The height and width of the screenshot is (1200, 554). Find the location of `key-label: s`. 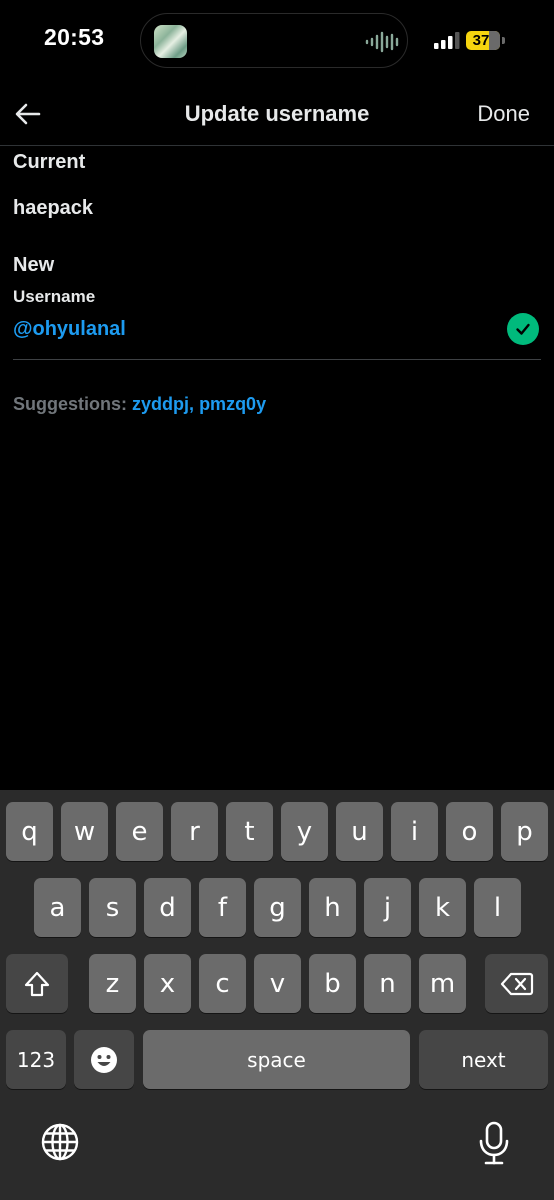

key-label: s is located at coordinates (112, 907).